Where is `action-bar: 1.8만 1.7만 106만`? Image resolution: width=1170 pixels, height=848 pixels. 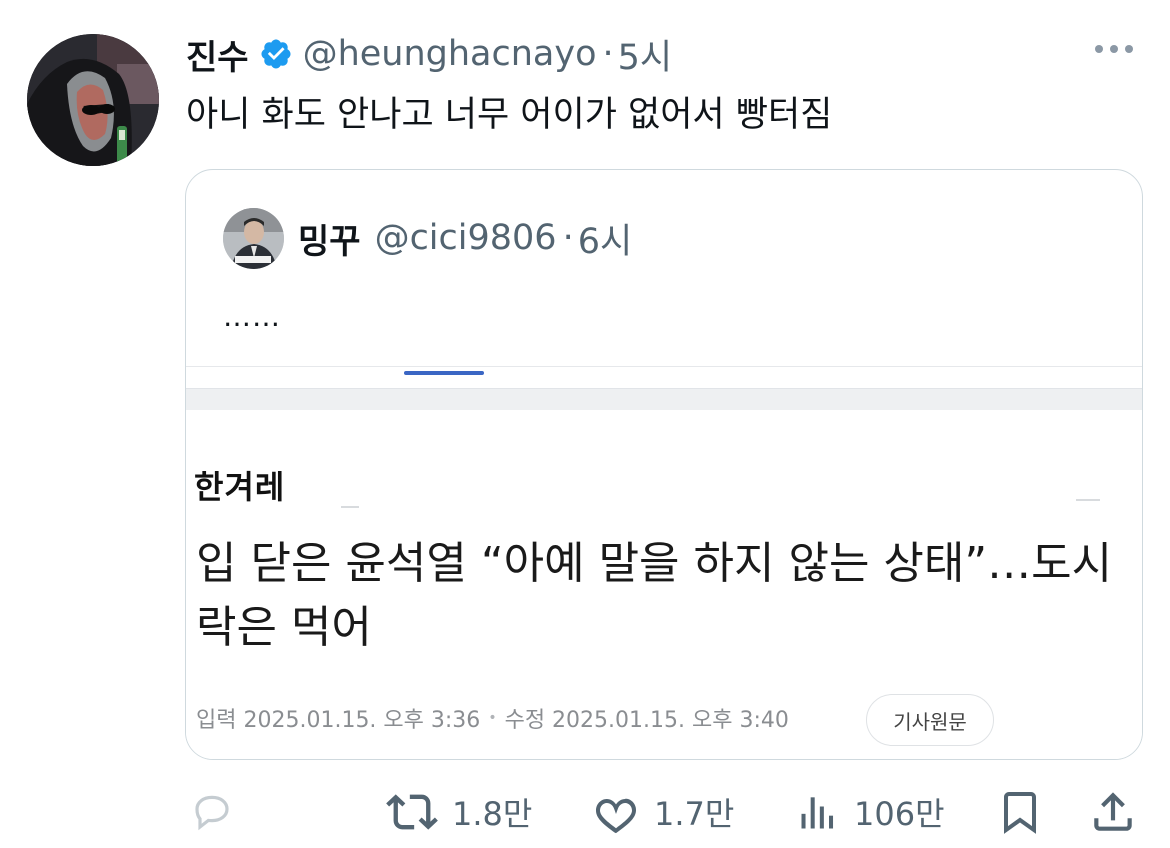
action-bar: 1.8만 1.7만 106만 is located at coordinates (585, 812).